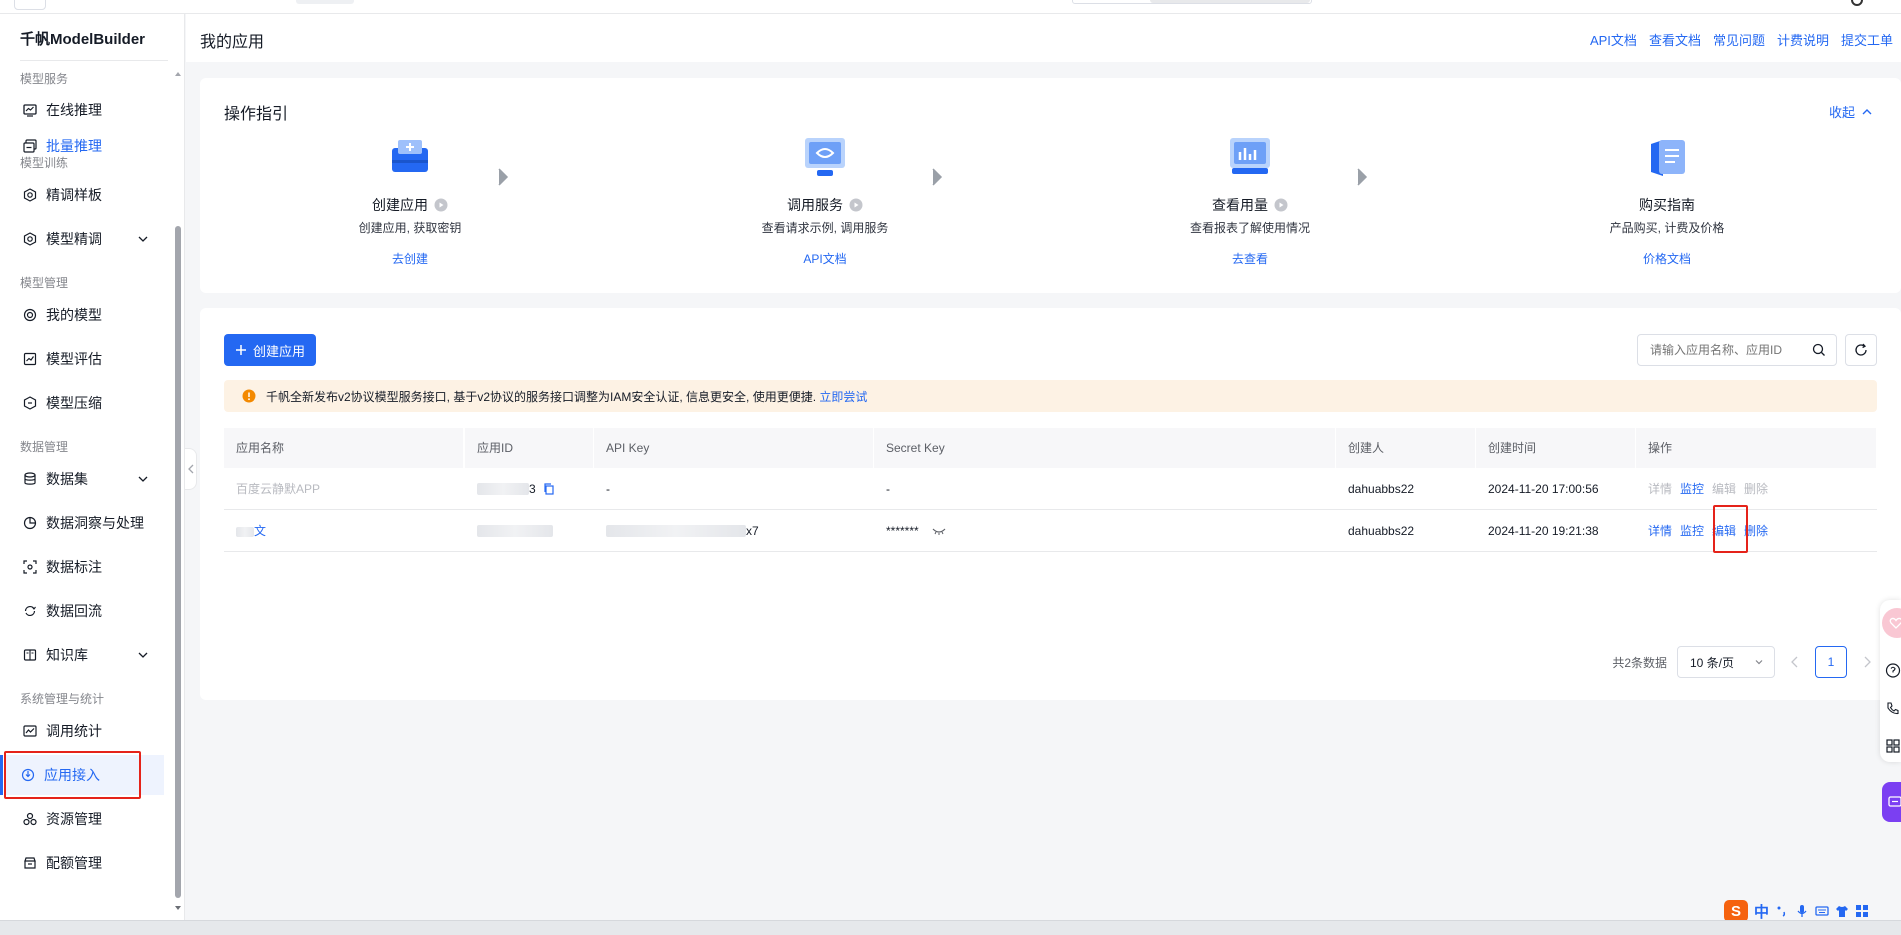  What do you see at coordinates (1822, 911) in the screenshot?
I see `keyboard-icon` at bounding box center [1822, 911].